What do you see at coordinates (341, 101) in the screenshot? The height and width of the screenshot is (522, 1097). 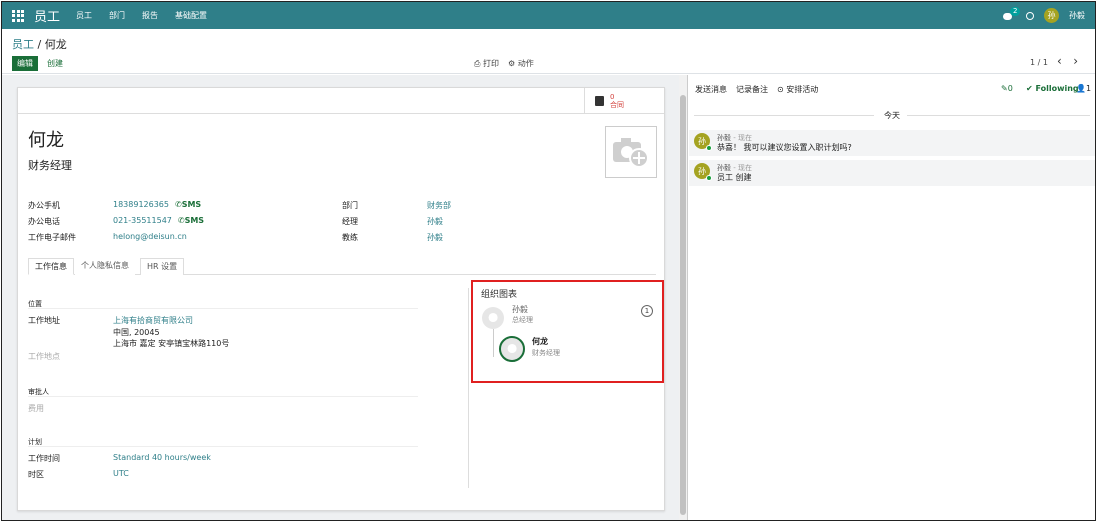 I see `button-box: 0 合同` at bounding box center [341, 101].